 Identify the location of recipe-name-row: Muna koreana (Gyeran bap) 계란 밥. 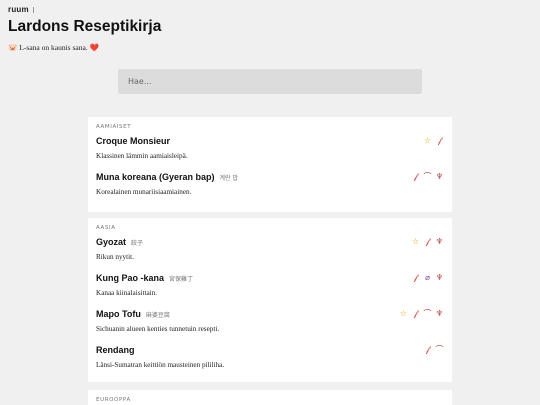
(270, 177).